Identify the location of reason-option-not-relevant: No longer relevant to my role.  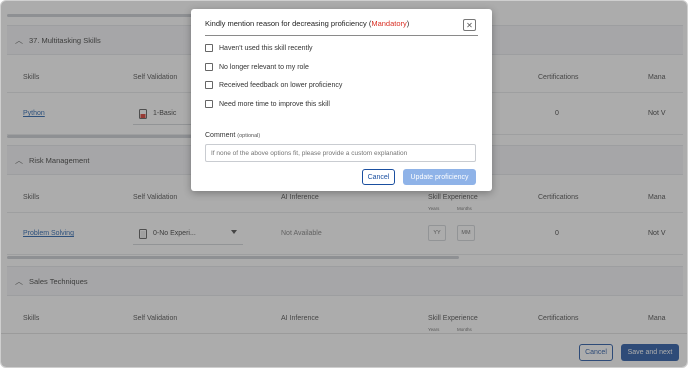
(257, 67).